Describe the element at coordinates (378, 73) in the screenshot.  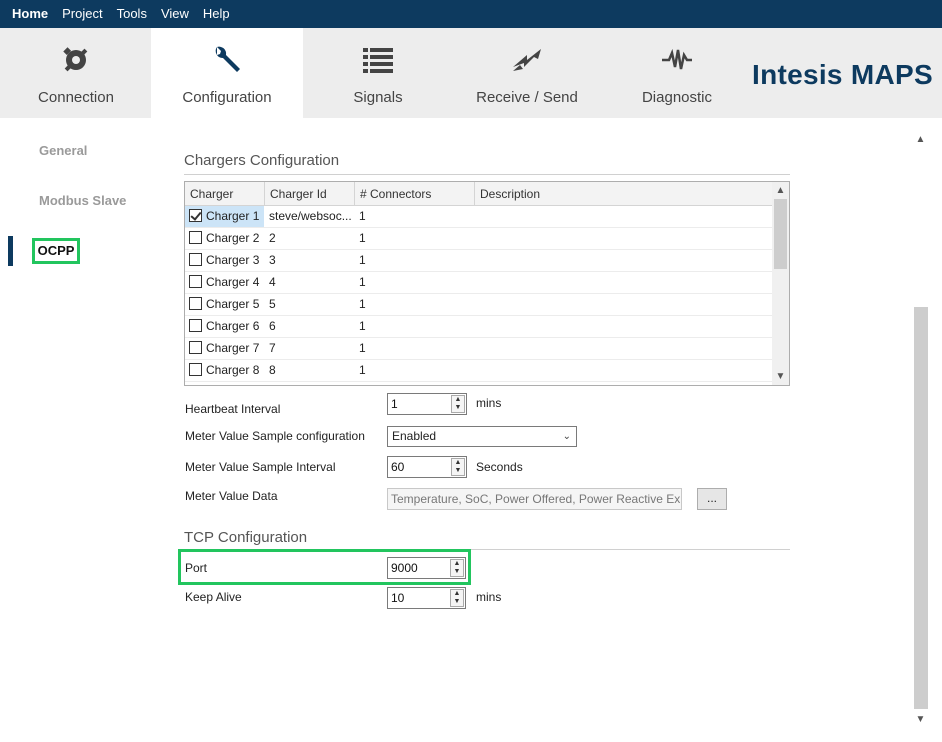
I see `tab-signals: Signals` at that location.